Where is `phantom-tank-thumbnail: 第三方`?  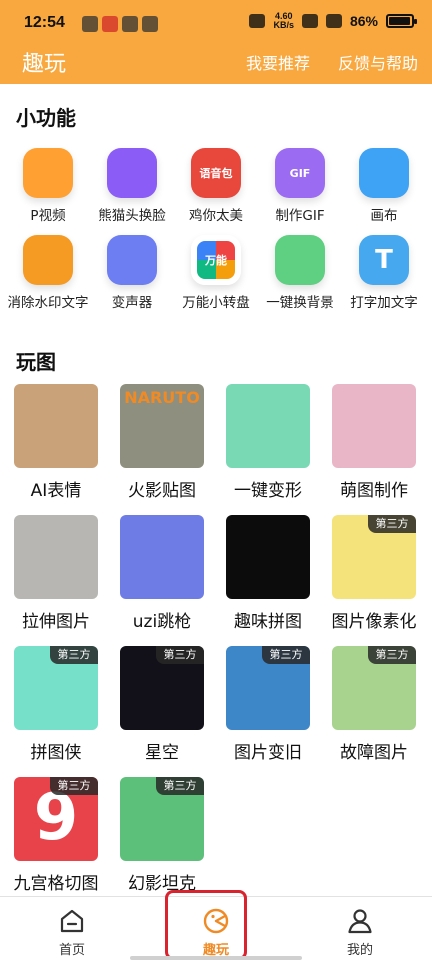
phantom-tank-thumbnail: 第三方 is located at coordinates (162, 819).